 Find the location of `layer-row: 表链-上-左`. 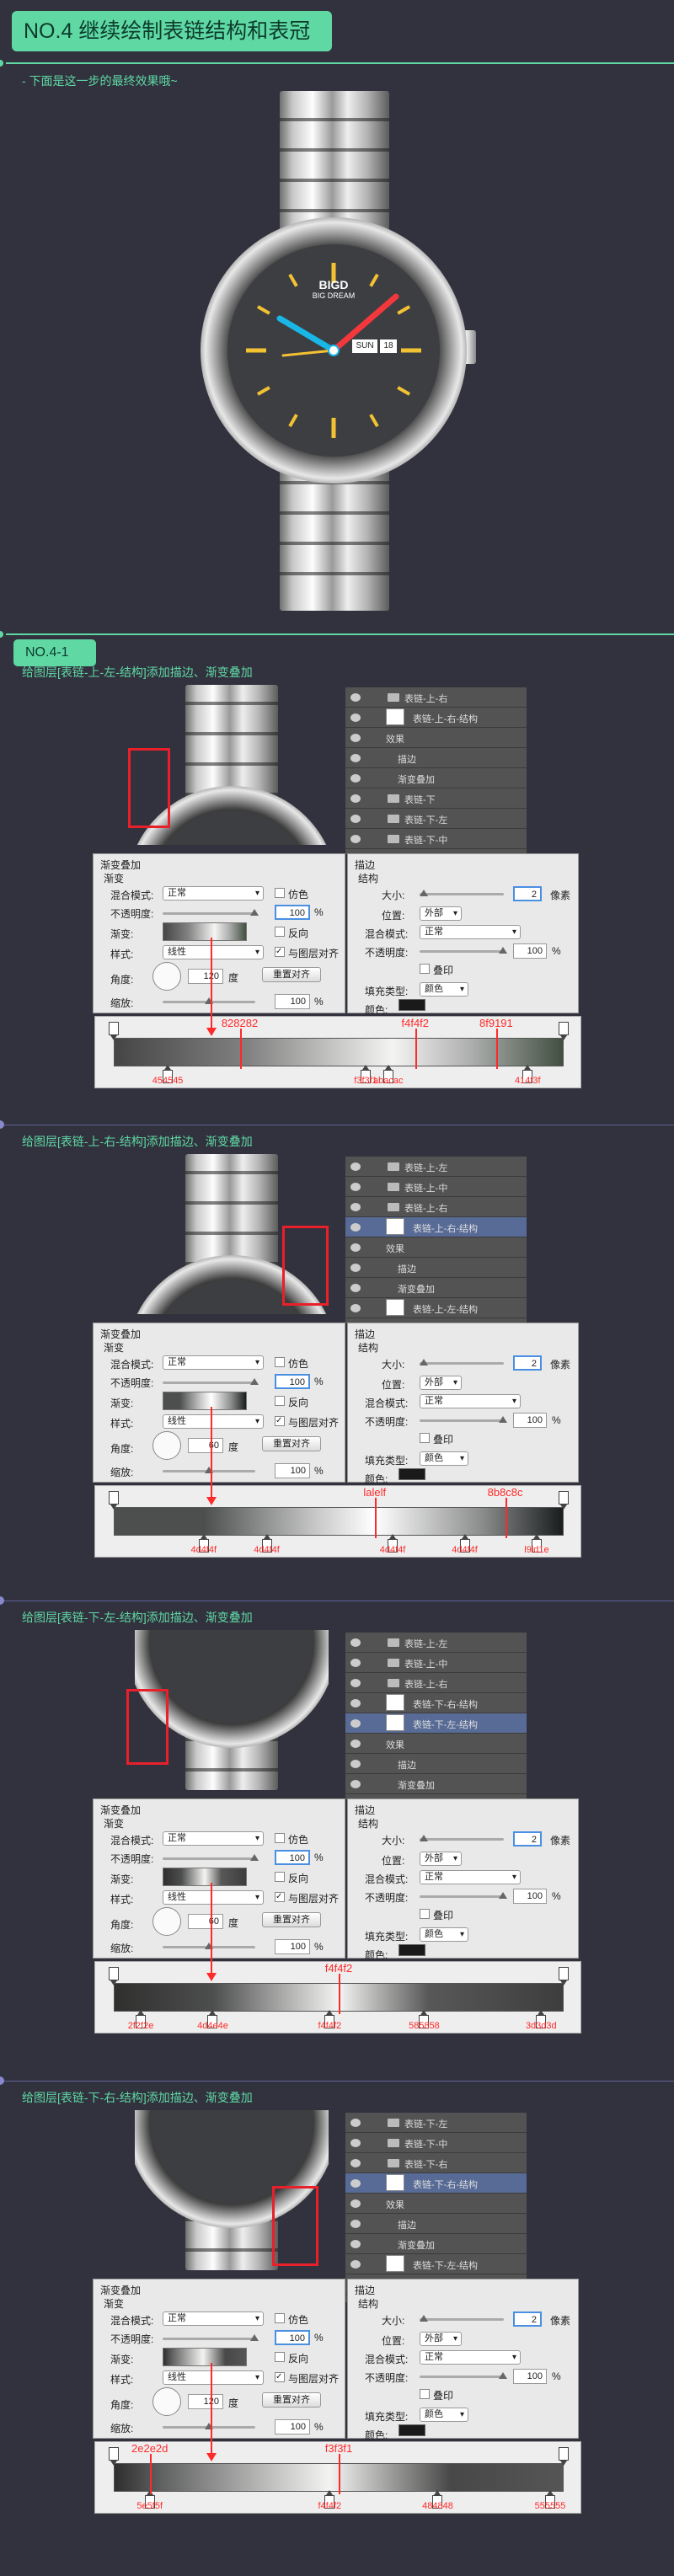

layer-row: 表链-上-左 is located at coordinates (436, 1167).